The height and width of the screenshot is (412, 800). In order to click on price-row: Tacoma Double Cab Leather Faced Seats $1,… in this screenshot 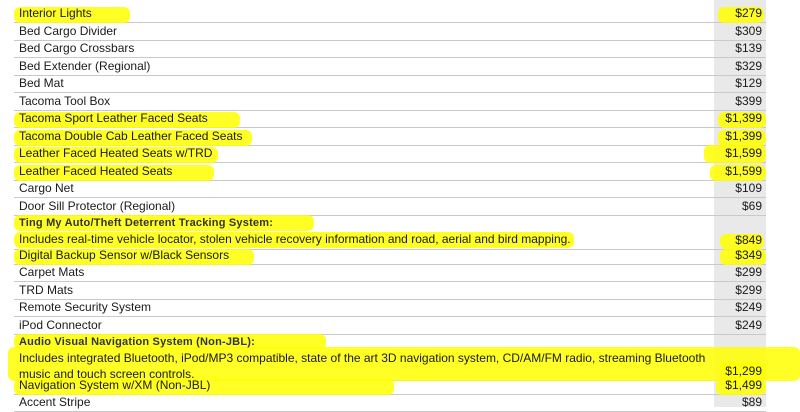, I will do `click(390, 137)`.